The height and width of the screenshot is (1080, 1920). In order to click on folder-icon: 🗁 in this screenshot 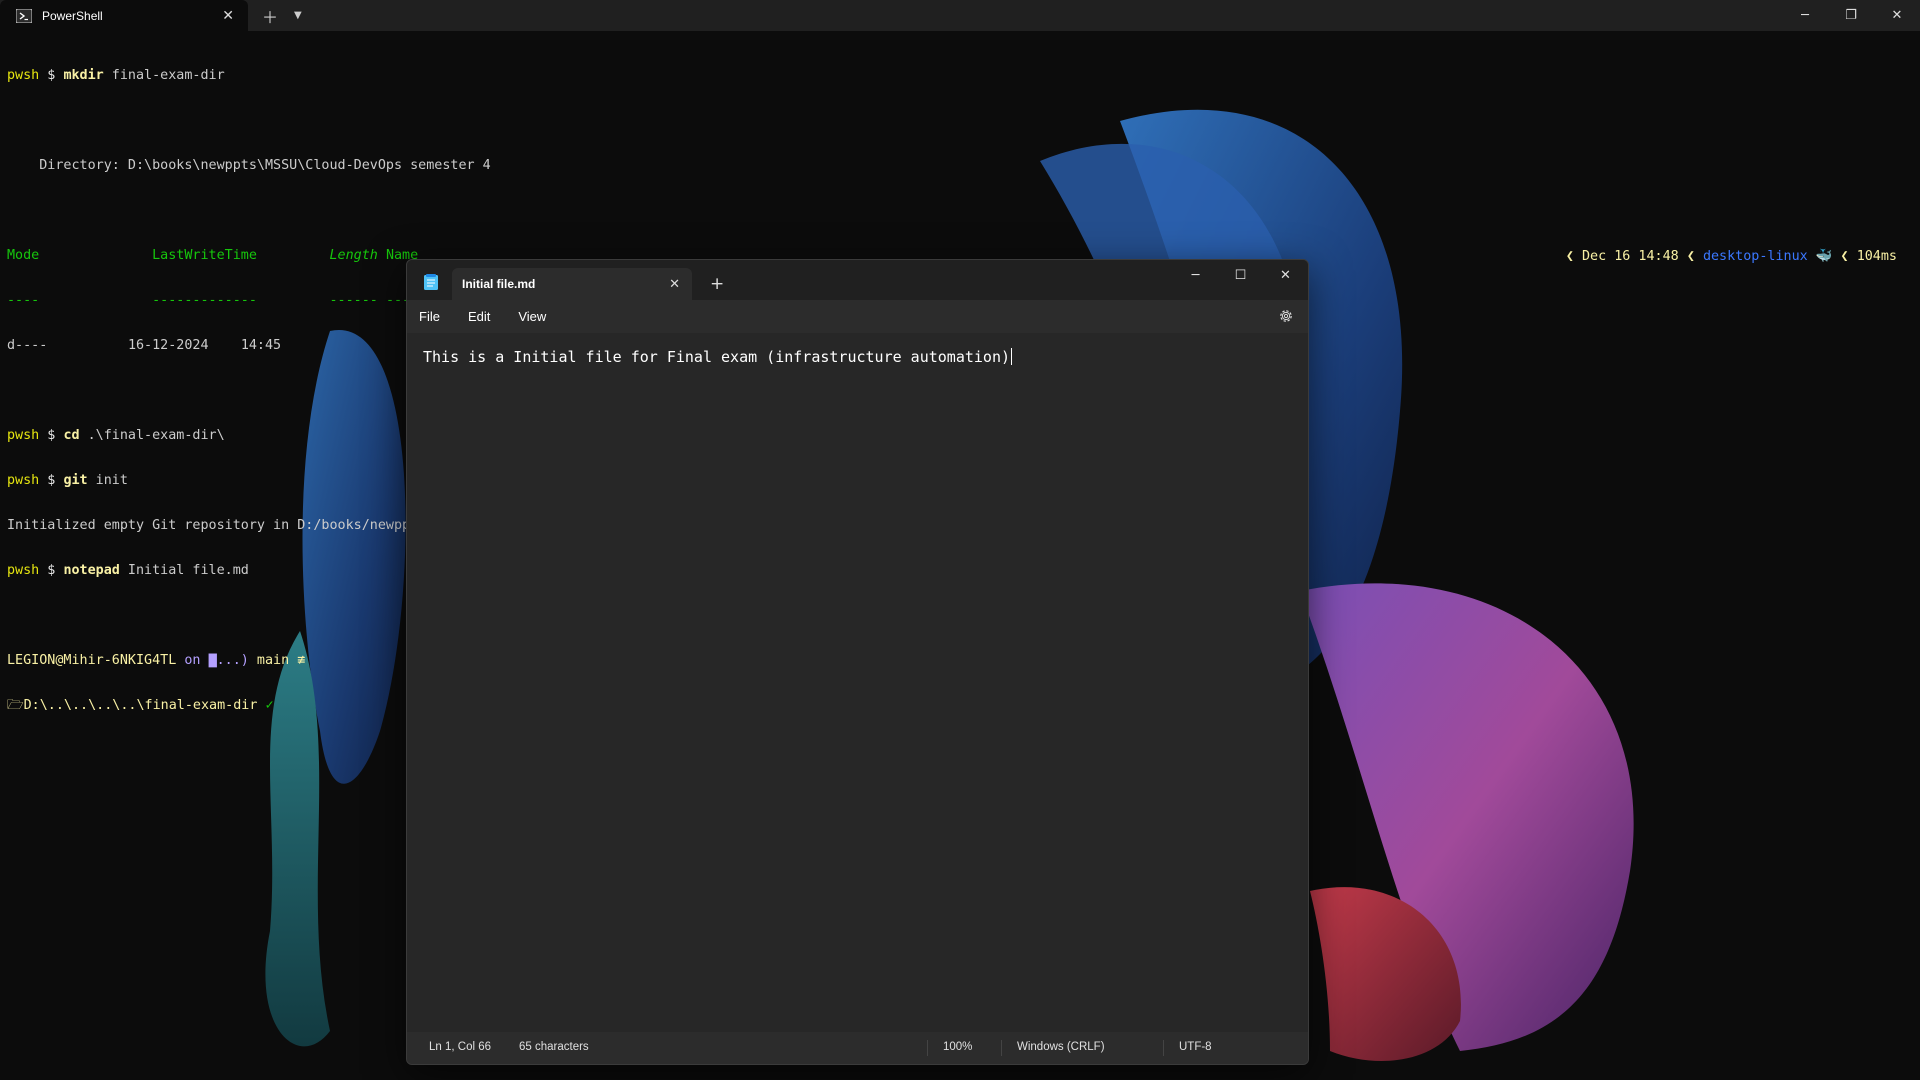, I will do `click(15, 705)`.